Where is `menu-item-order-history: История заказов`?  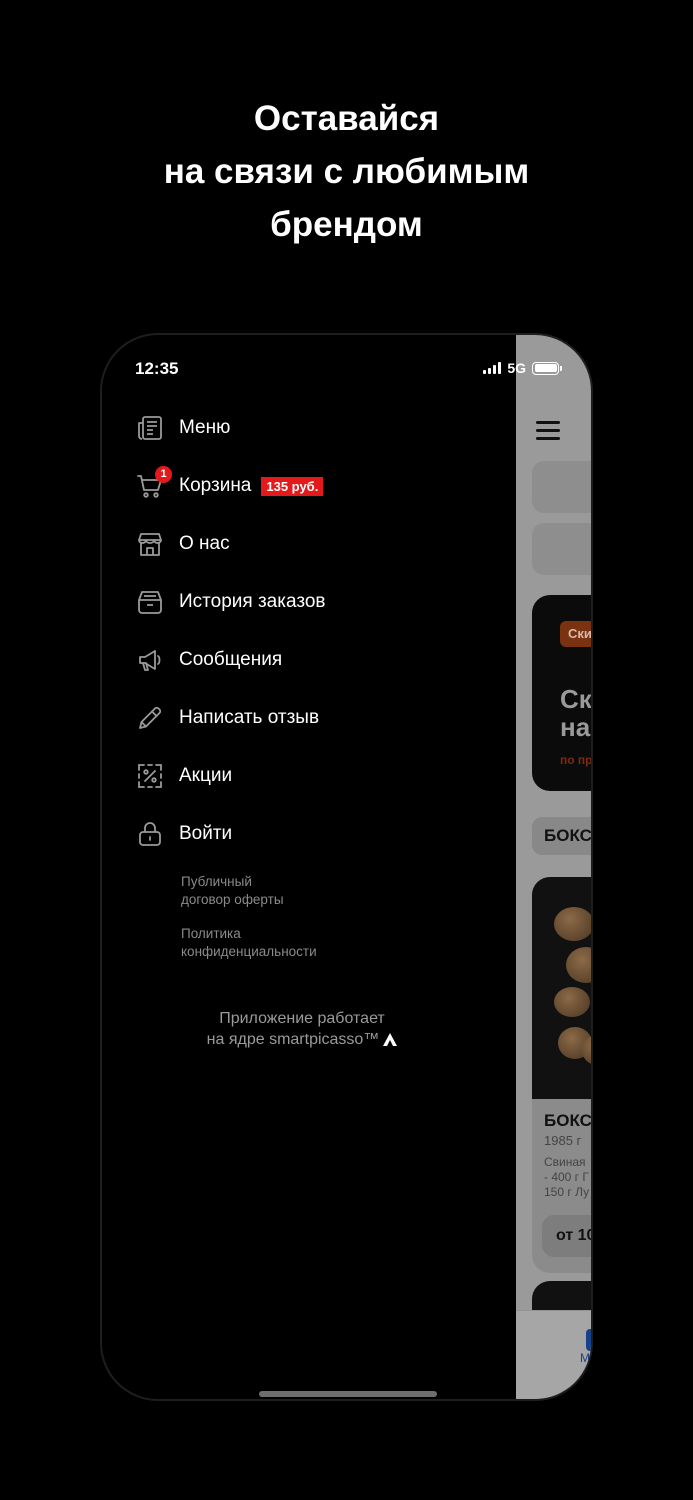
menu-item-order-history: История заказов is located at coordinates (230, 602).